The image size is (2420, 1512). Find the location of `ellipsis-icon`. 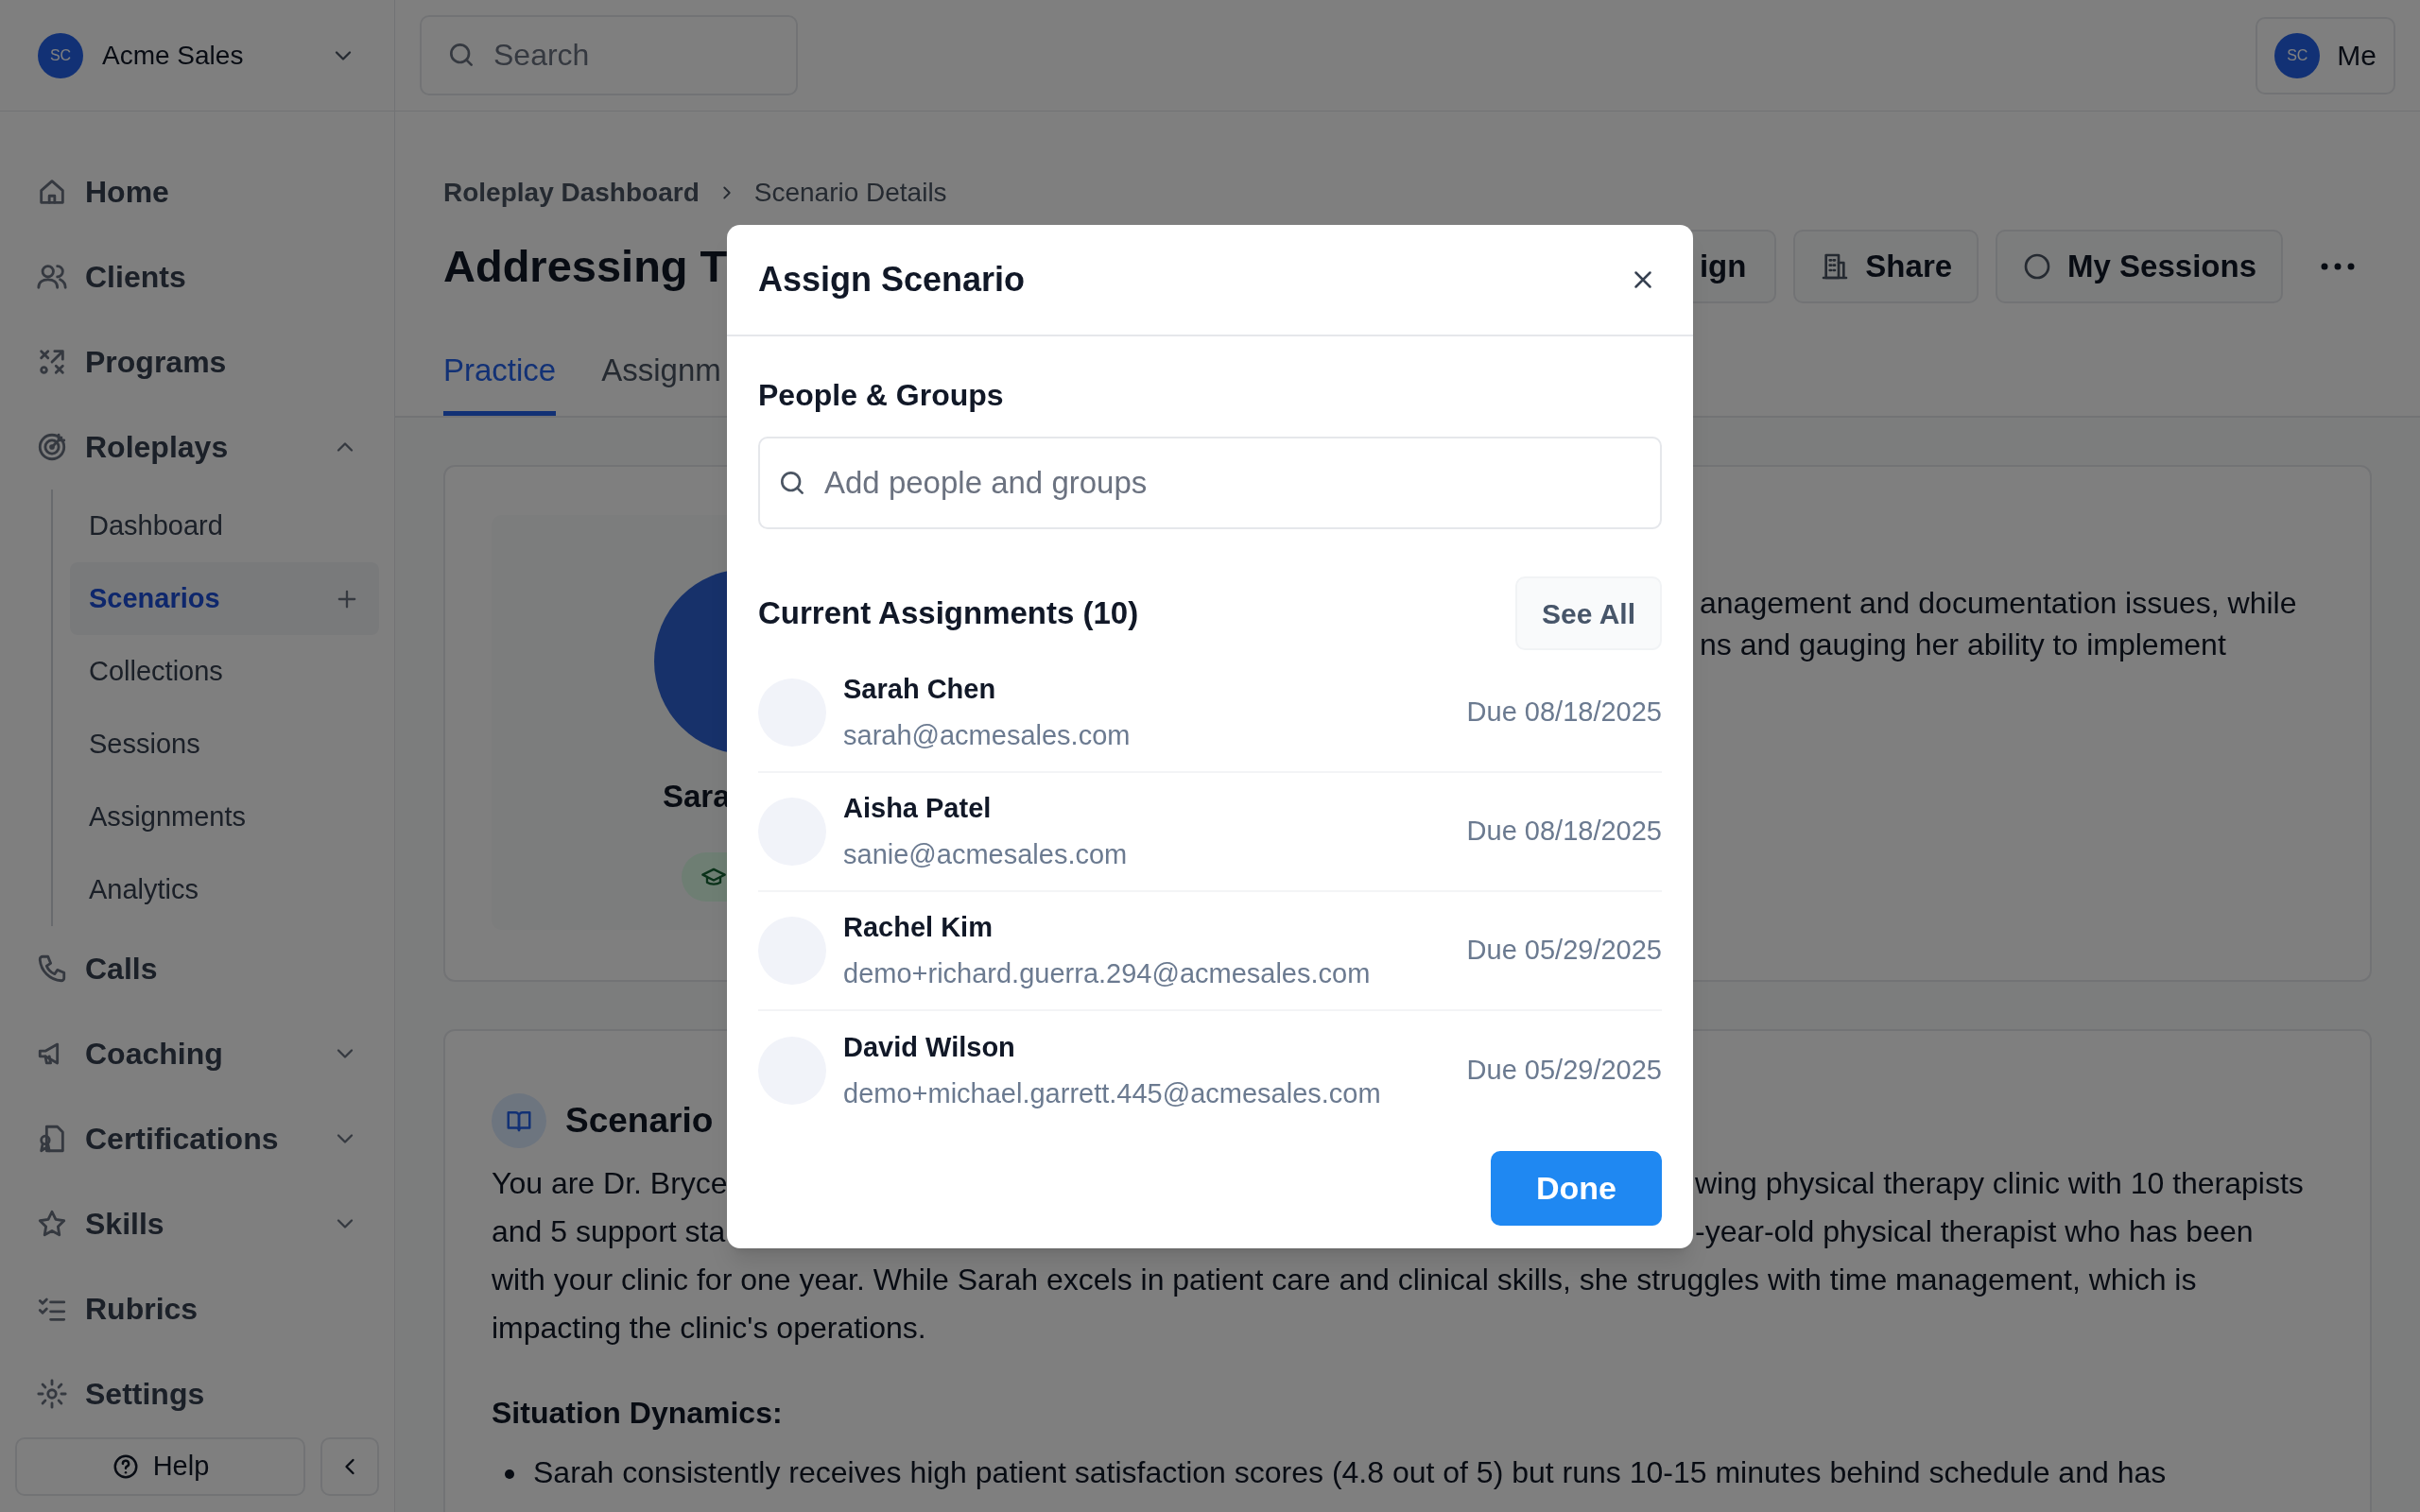

ellipsis-icon is located at coordinates (2338, 266).